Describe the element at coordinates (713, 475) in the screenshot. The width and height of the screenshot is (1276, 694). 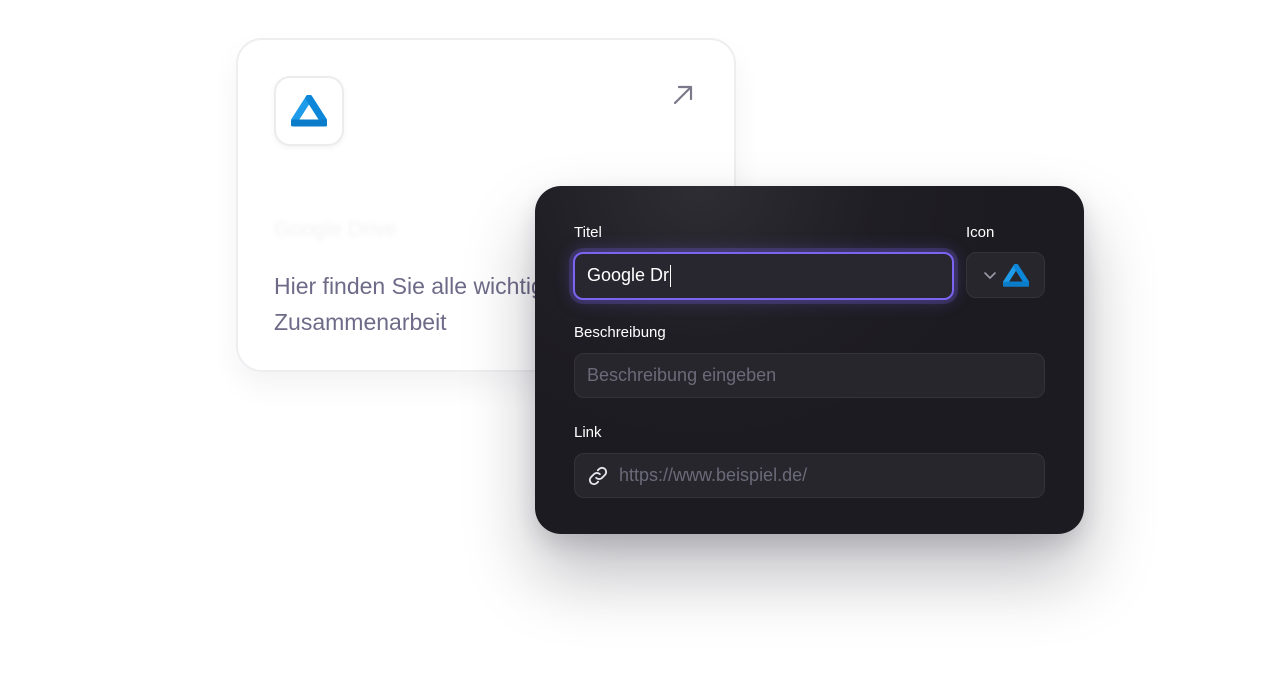
I see `link-placeholder: https://www.beispiel.de/` at that location.